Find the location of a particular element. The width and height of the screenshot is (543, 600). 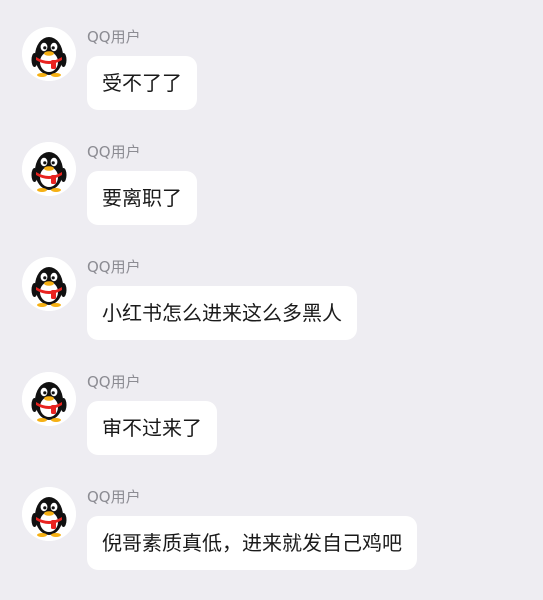

message-bubble: 小红书怎么进来这么多黑人 is located at coordinates (222, 313).